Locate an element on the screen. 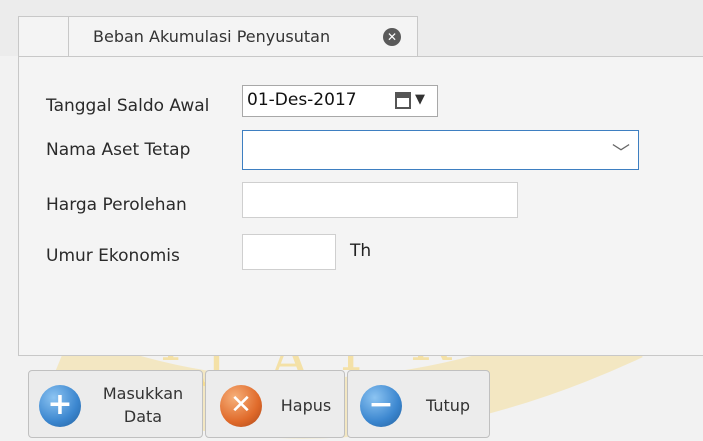 This screenshot has height=441, width=703. tab-bar: Beban Akumulasi Penyusutan ✕ is located at coordinates (351, 29).